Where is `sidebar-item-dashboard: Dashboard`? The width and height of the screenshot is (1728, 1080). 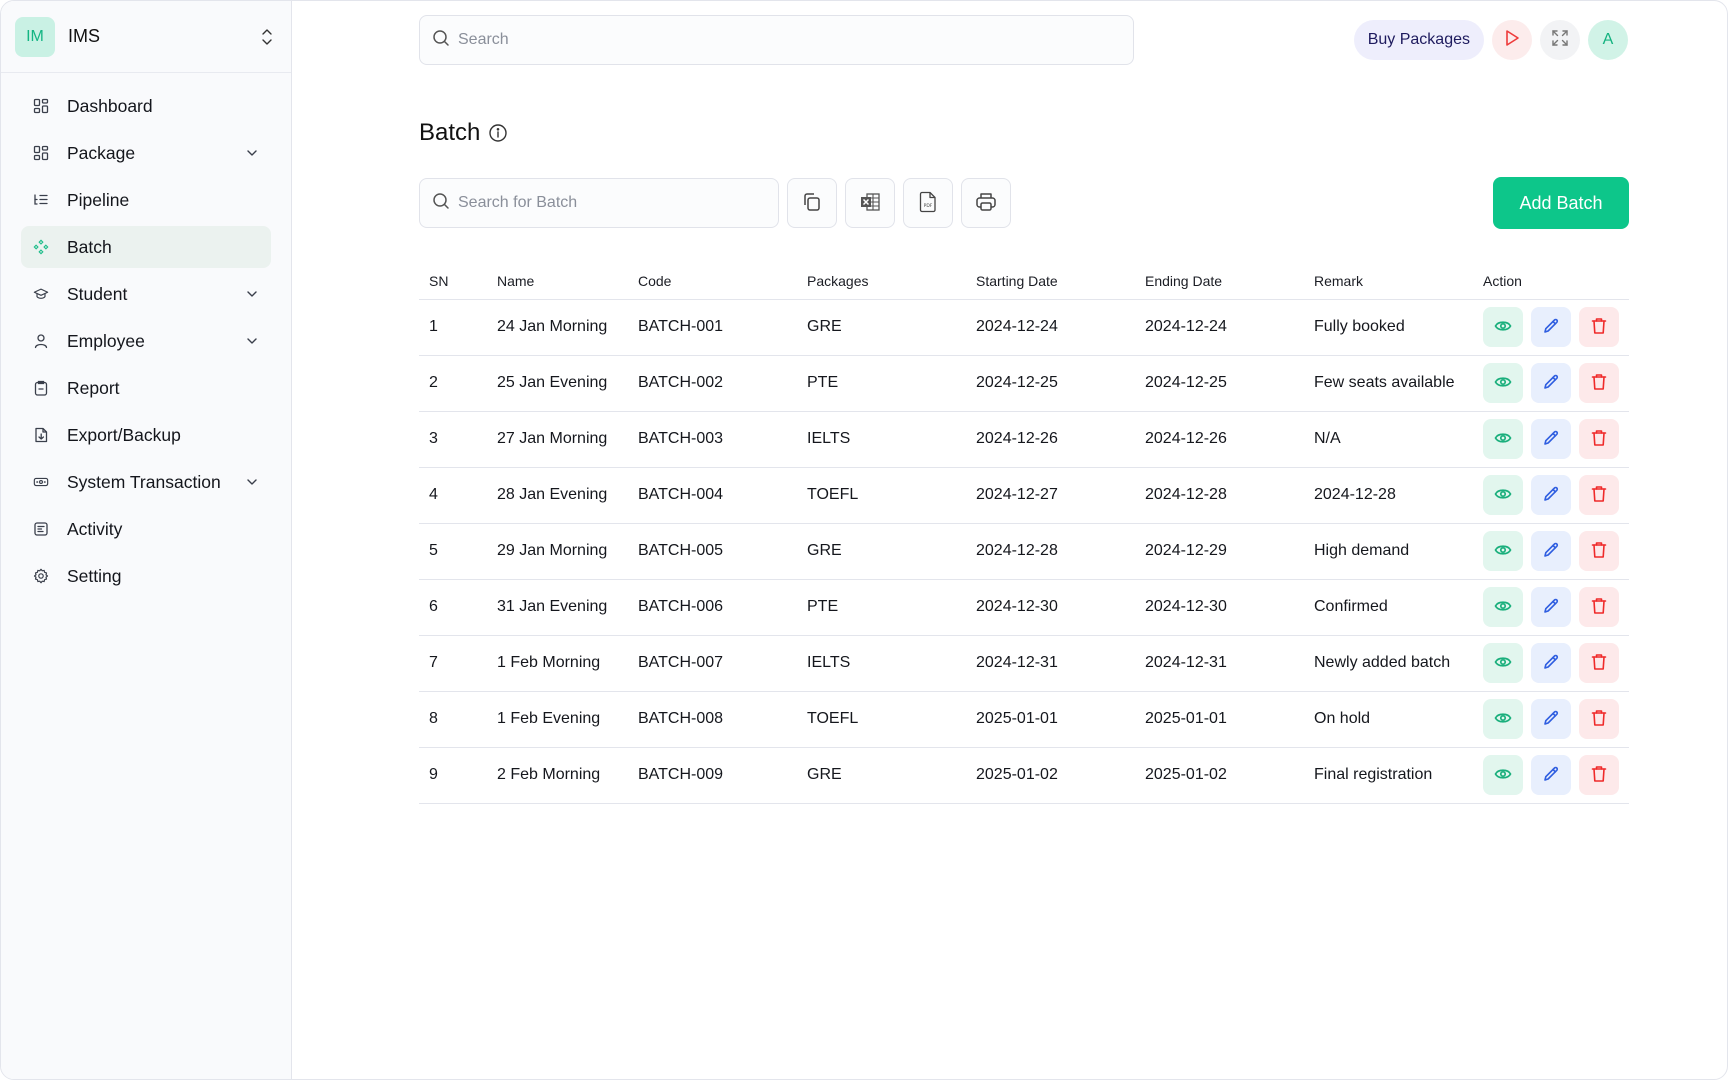 sidebar-item-dashboard: Dashboard is located at coordinates (146, 106).